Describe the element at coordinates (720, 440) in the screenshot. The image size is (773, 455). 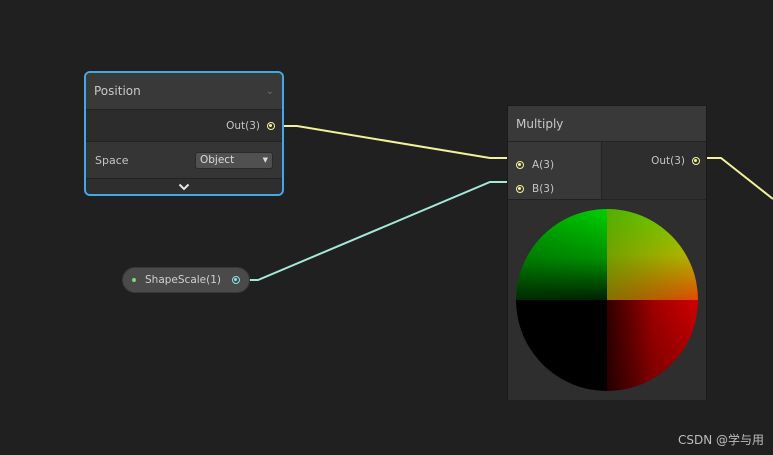
I see `watermark: CSDN @学与用` at that location.